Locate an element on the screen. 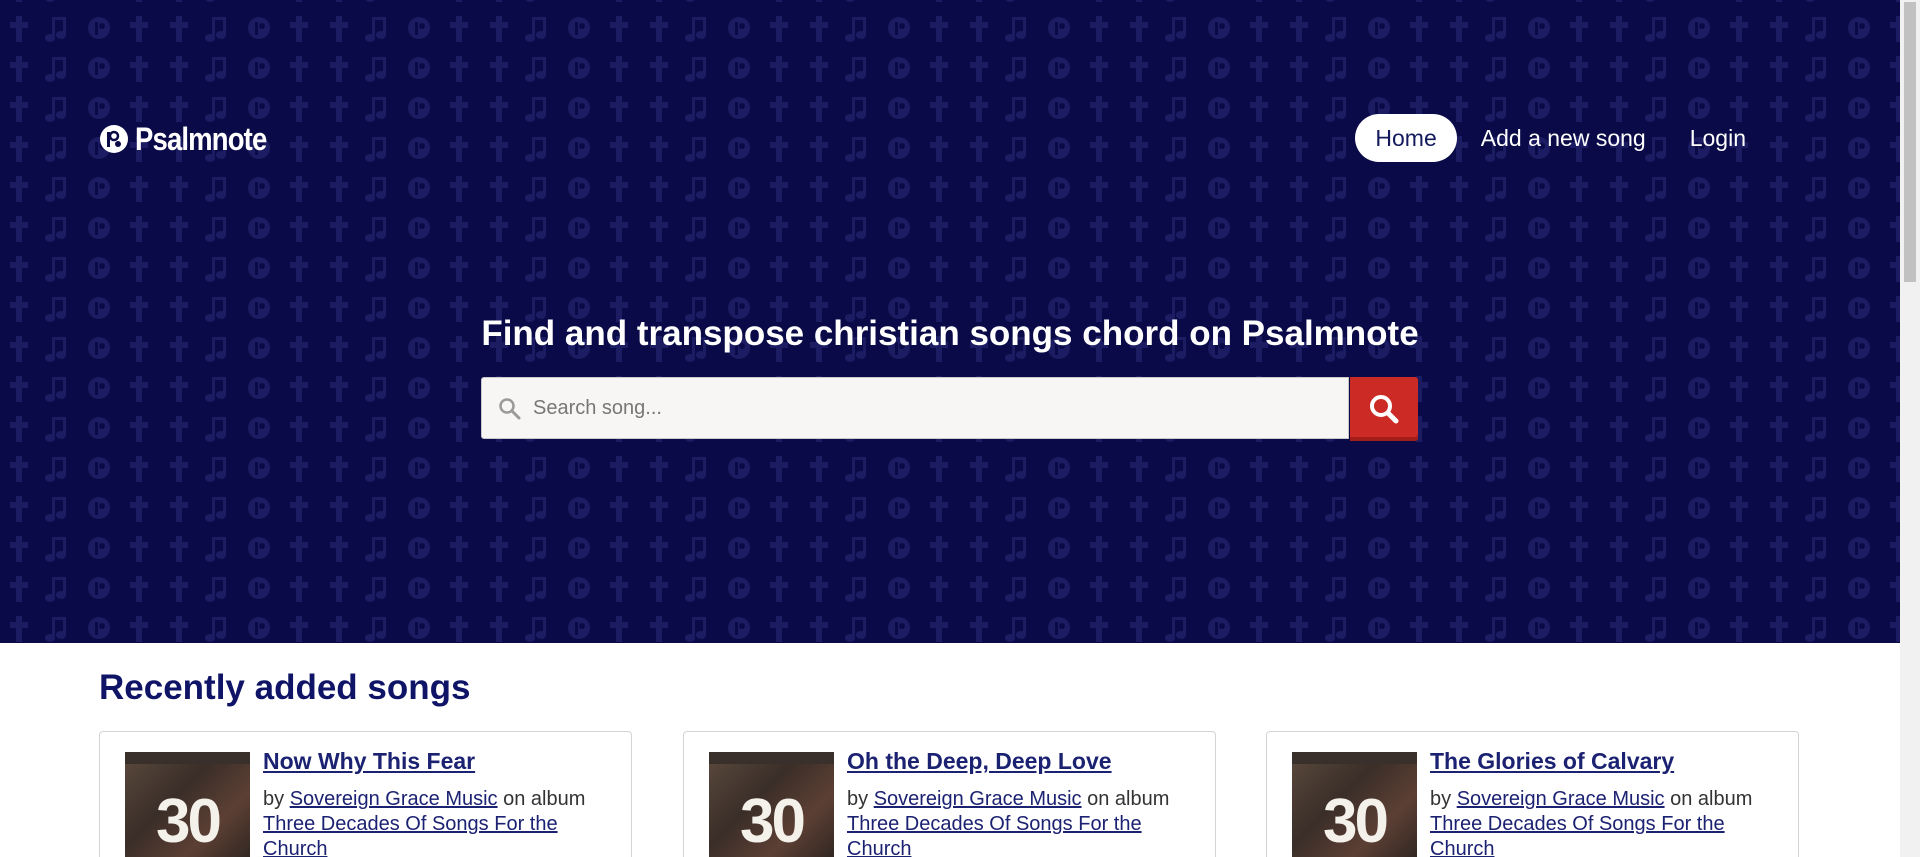  search-input is located at coordinates (933, 408).